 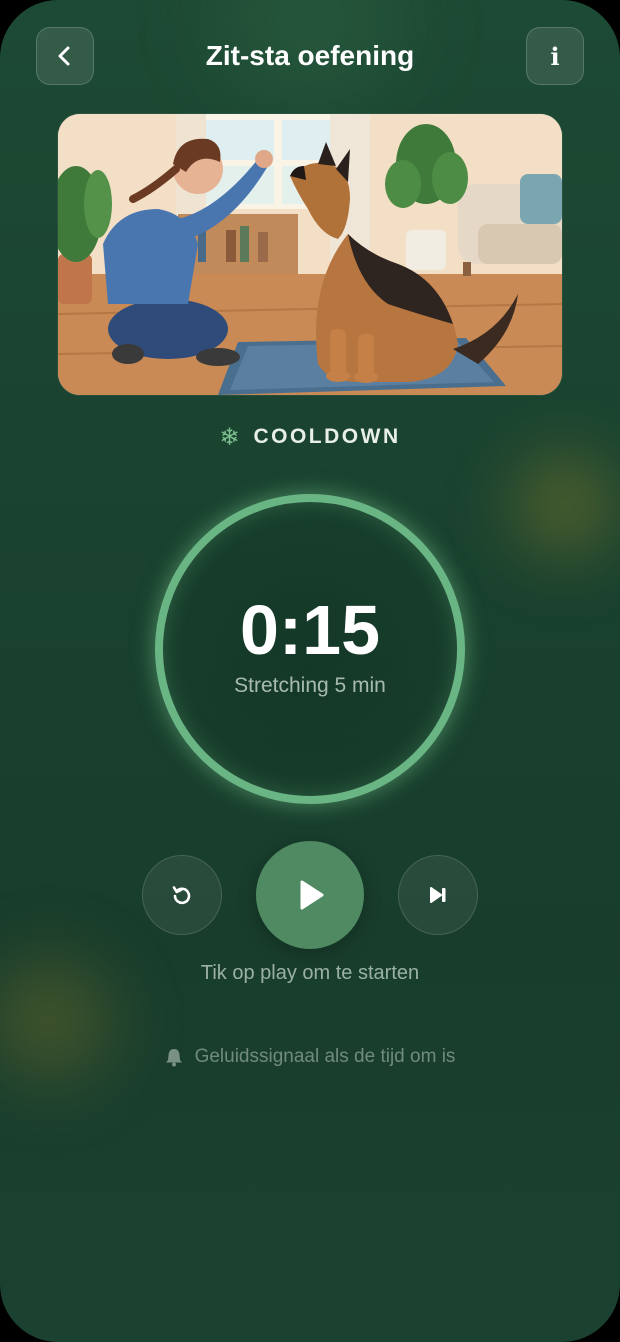 I want to click on info-button: i, so click(x=555, y=56).